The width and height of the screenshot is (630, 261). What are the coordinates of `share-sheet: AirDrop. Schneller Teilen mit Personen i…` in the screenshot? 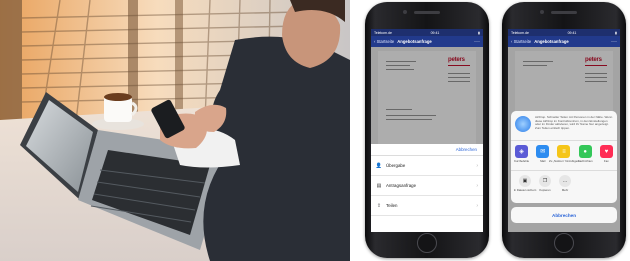 It's located at (564, 170).